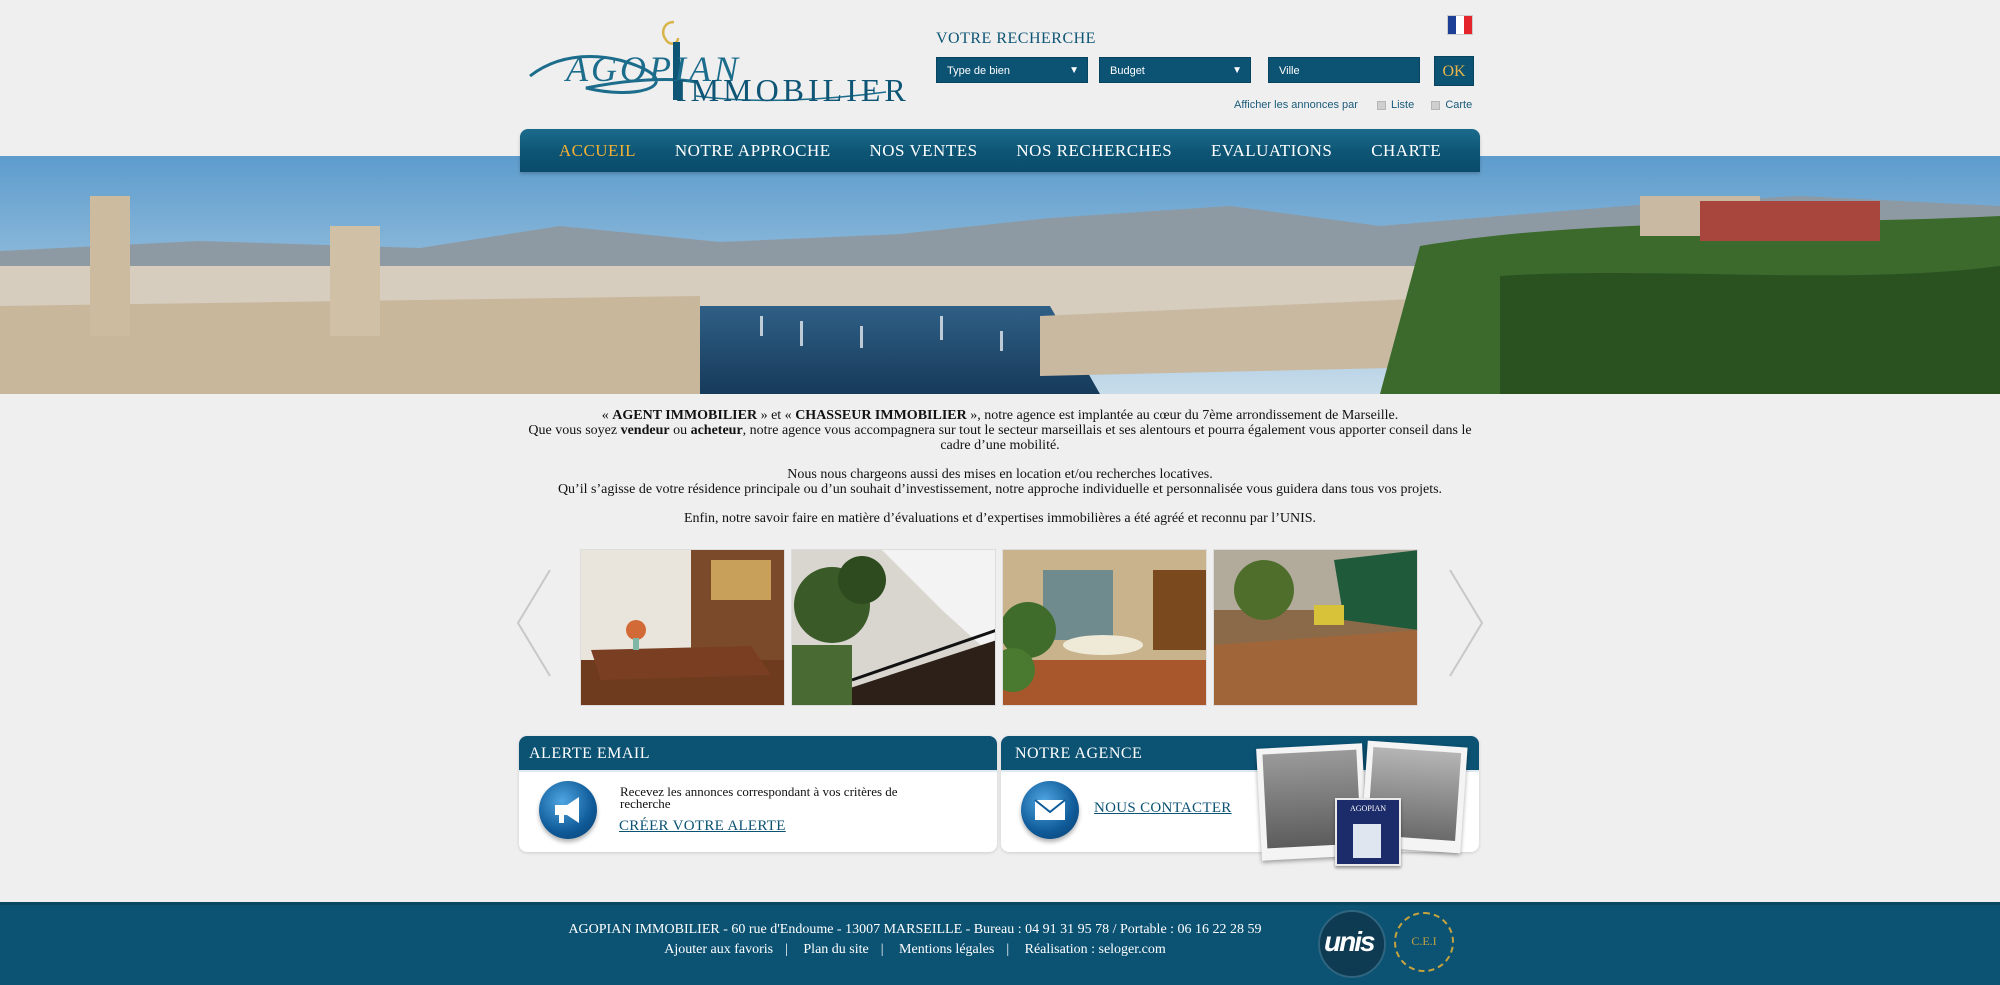 The width and height of the screenshot is (2000, 985). What do you see at coordinates (978, 71) in the screenshot?
I see `property-type-value: Type de bien` at bounding box center [978, 71].